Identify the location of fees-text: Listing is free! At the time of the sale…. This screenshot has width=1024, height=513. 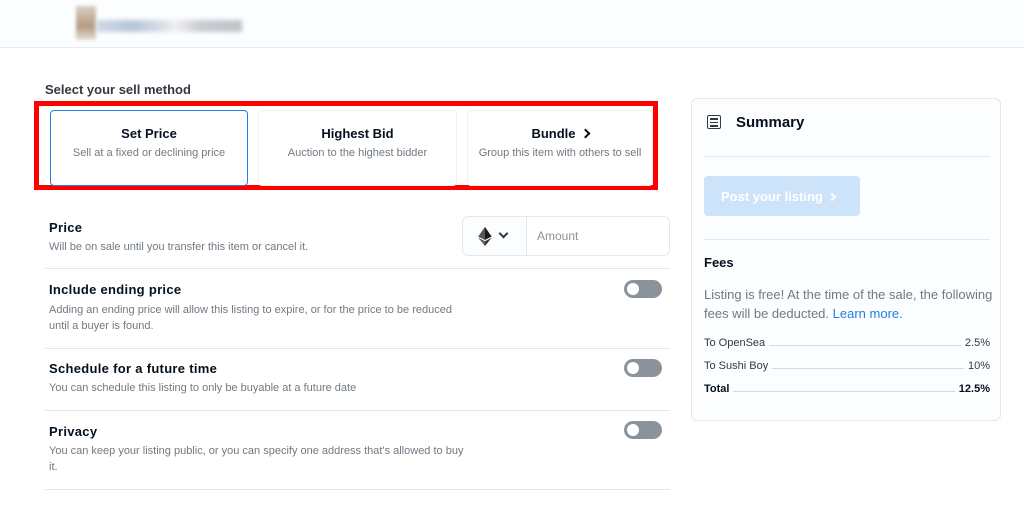
(849, 304).